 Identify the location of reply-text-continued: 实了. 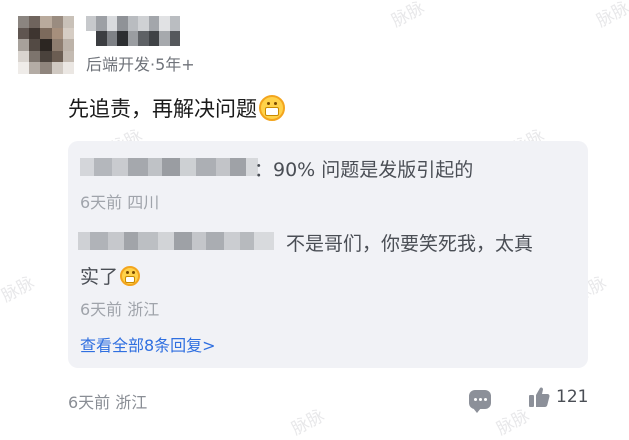
(110, 275).